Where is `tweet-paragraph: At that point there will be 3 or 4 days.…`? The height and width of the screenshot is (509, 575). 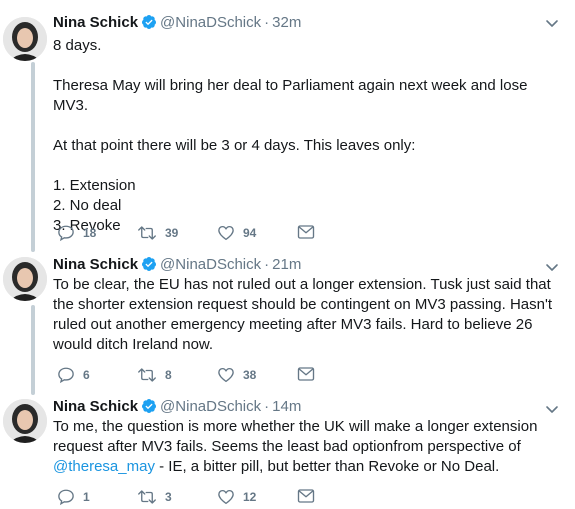
tweet-paragraph: At that point there will be 3 or 4 days.… is located at coordinates (234, 145).